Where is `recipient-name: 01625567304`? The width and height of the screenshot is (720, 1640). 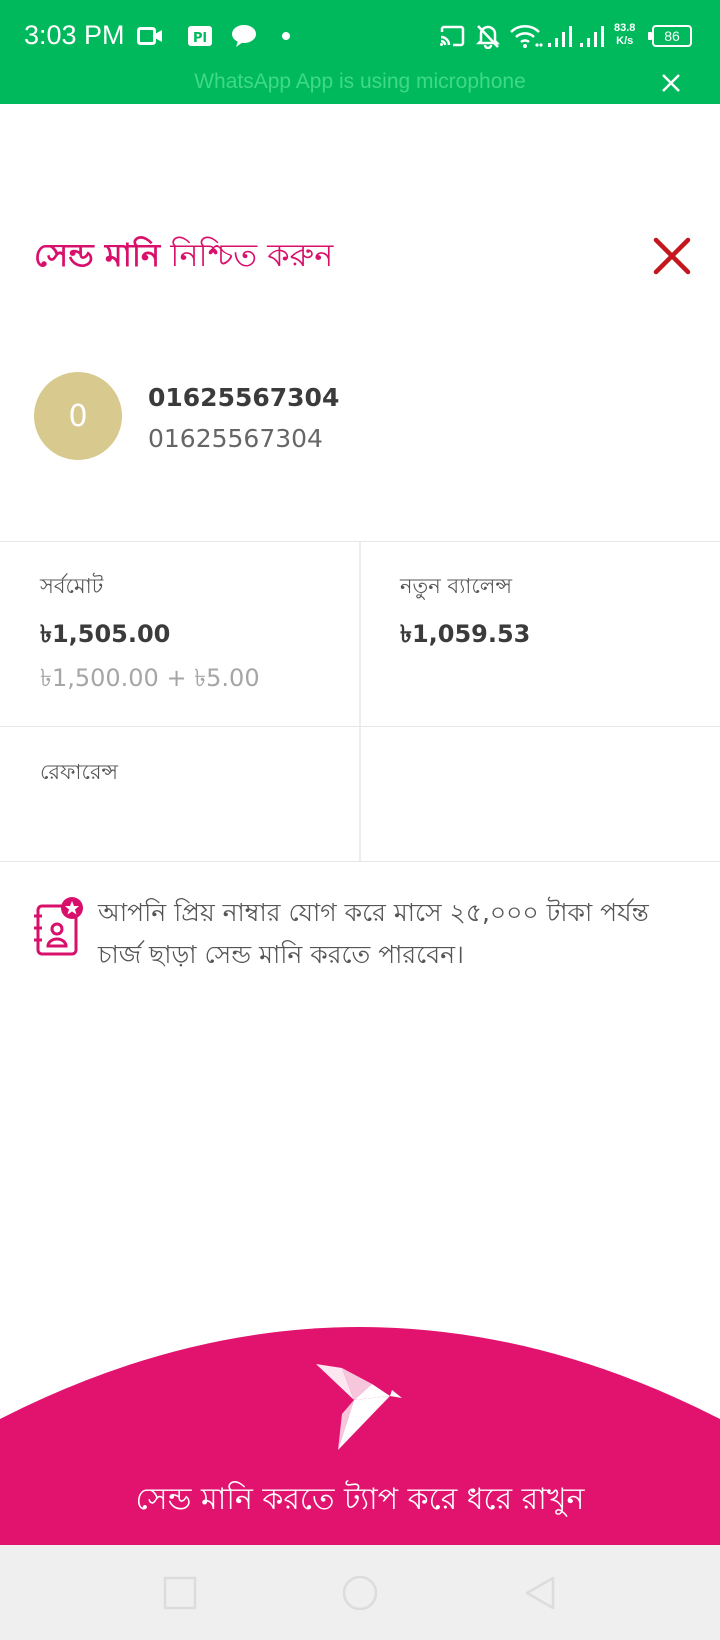 recipient-name: 01625567304 is located at coordinates (244, 397).